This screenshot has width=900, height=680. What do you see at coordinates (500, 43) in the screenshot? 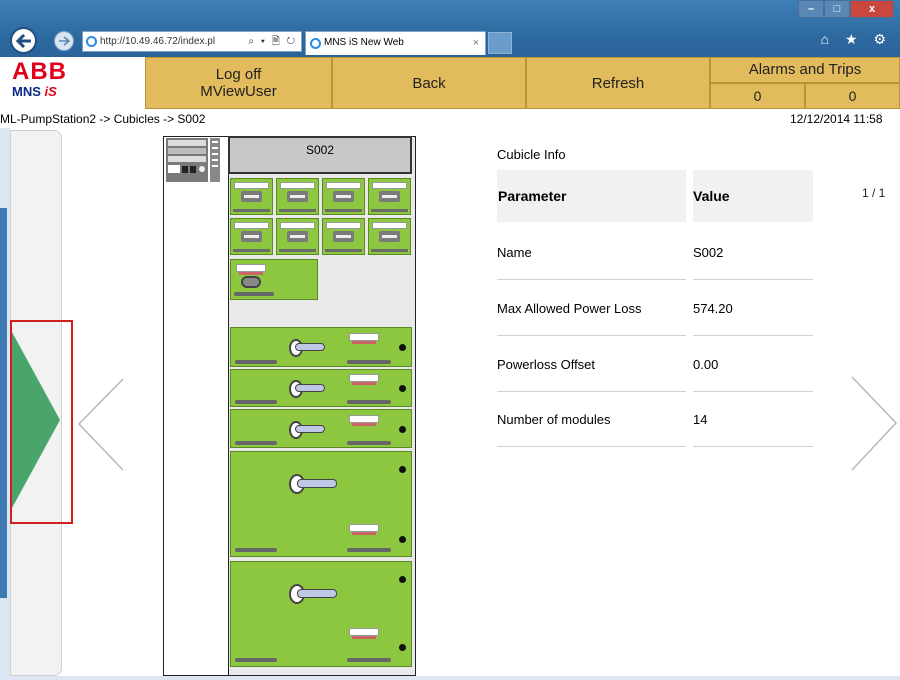
I see `new-tab-button` at bounding box center [500, 43].